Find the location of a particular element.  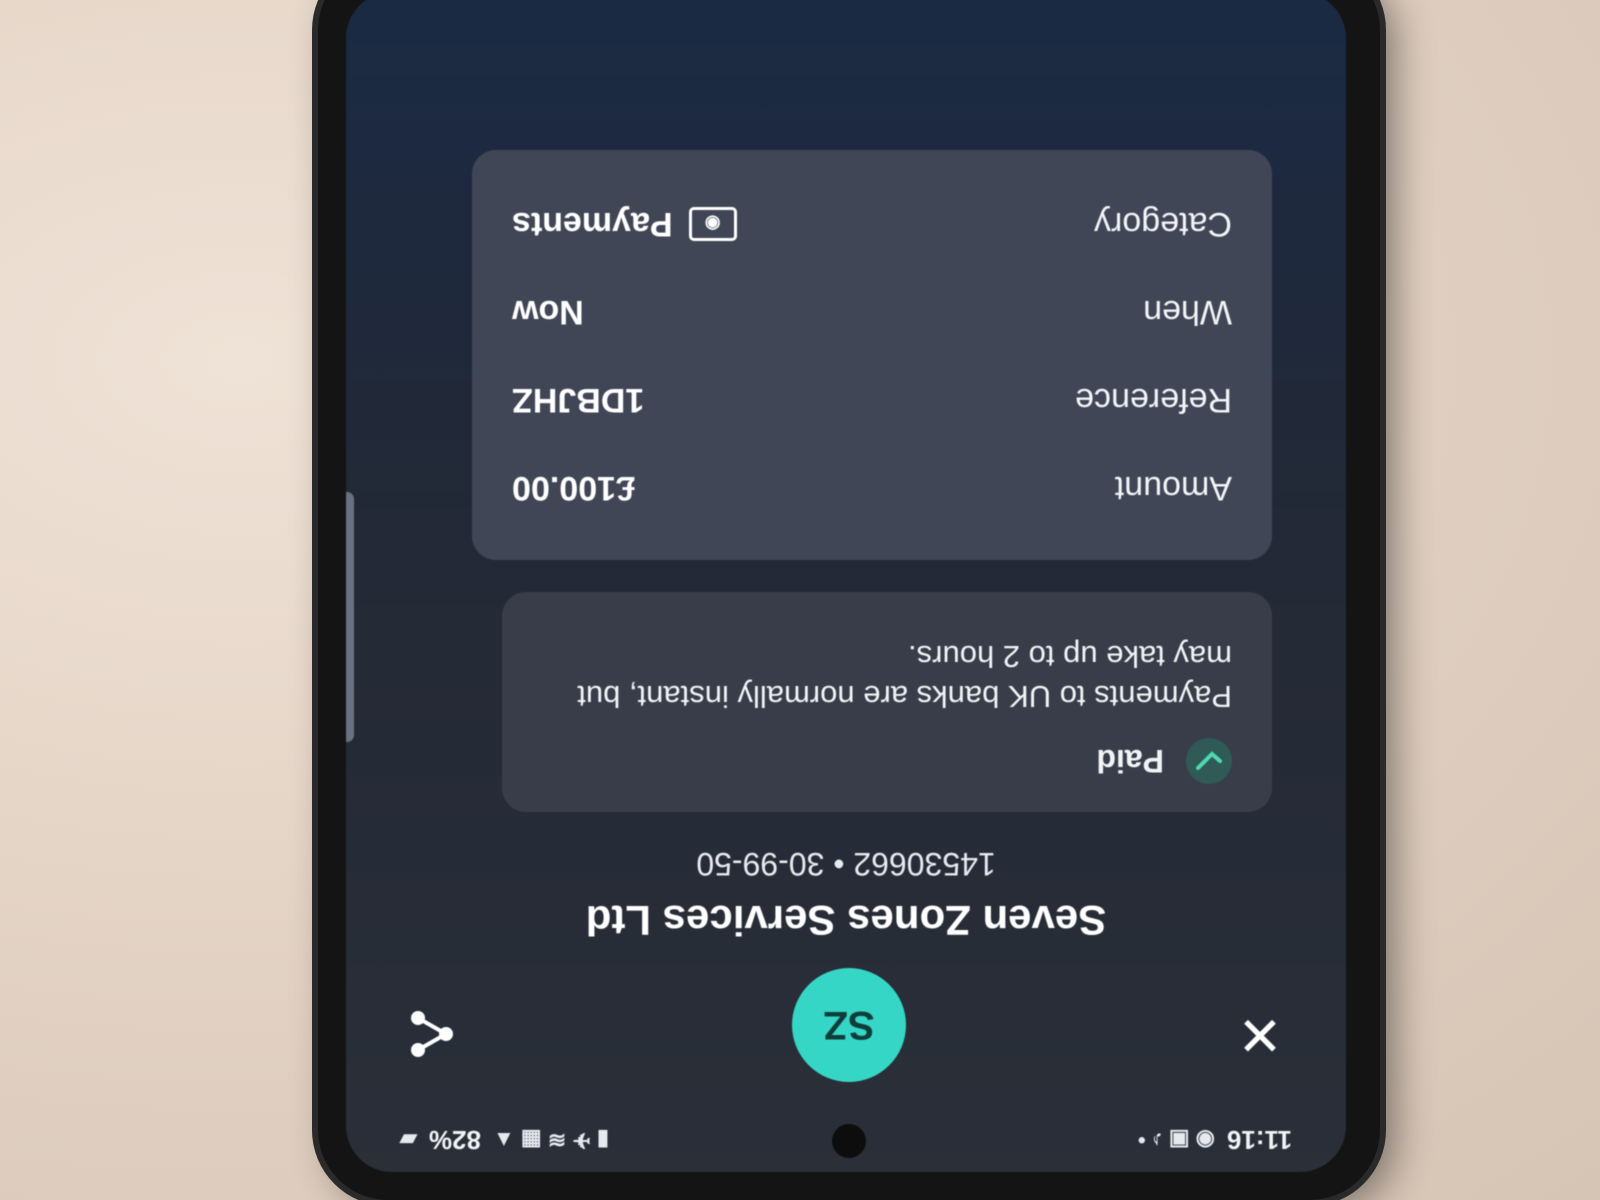

status-right: ▮ ✈ ≋ ▦ ▲ 82% ▰ is located at coordinates (504, 1140).